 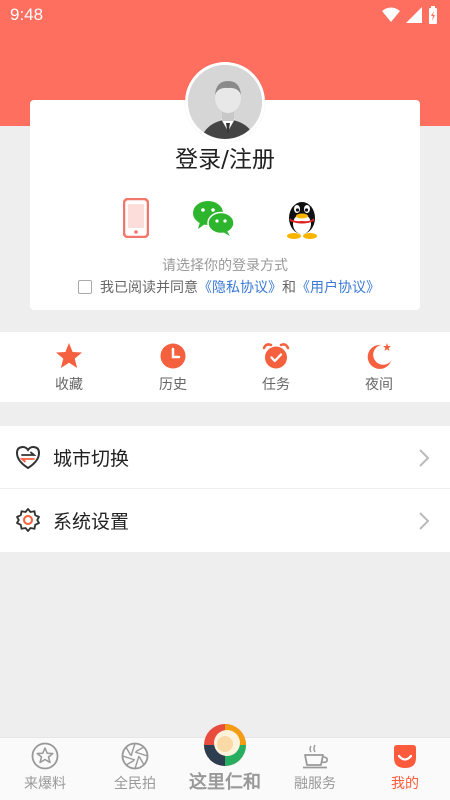 What do you see at coordinates (225, 102) in the screenshot?
I see `avatar` at bounding box center [225, 102].